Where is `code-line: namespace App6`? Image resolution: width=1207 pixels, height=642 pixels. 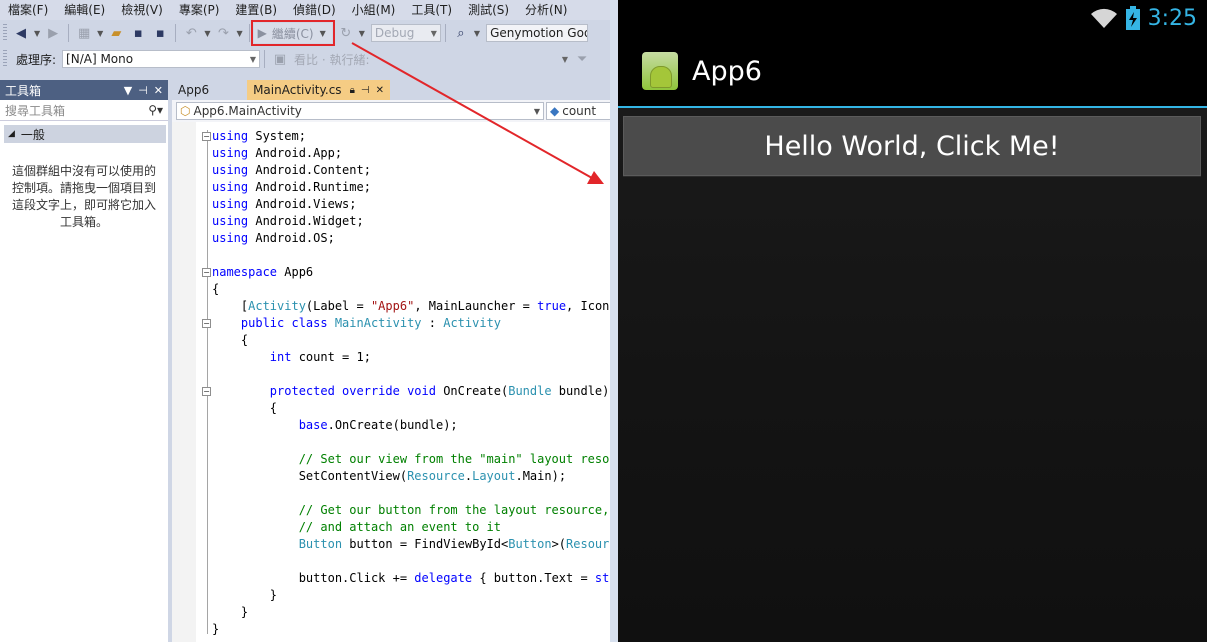 code-line: namespace App6 is located at coordinates (262, 272).